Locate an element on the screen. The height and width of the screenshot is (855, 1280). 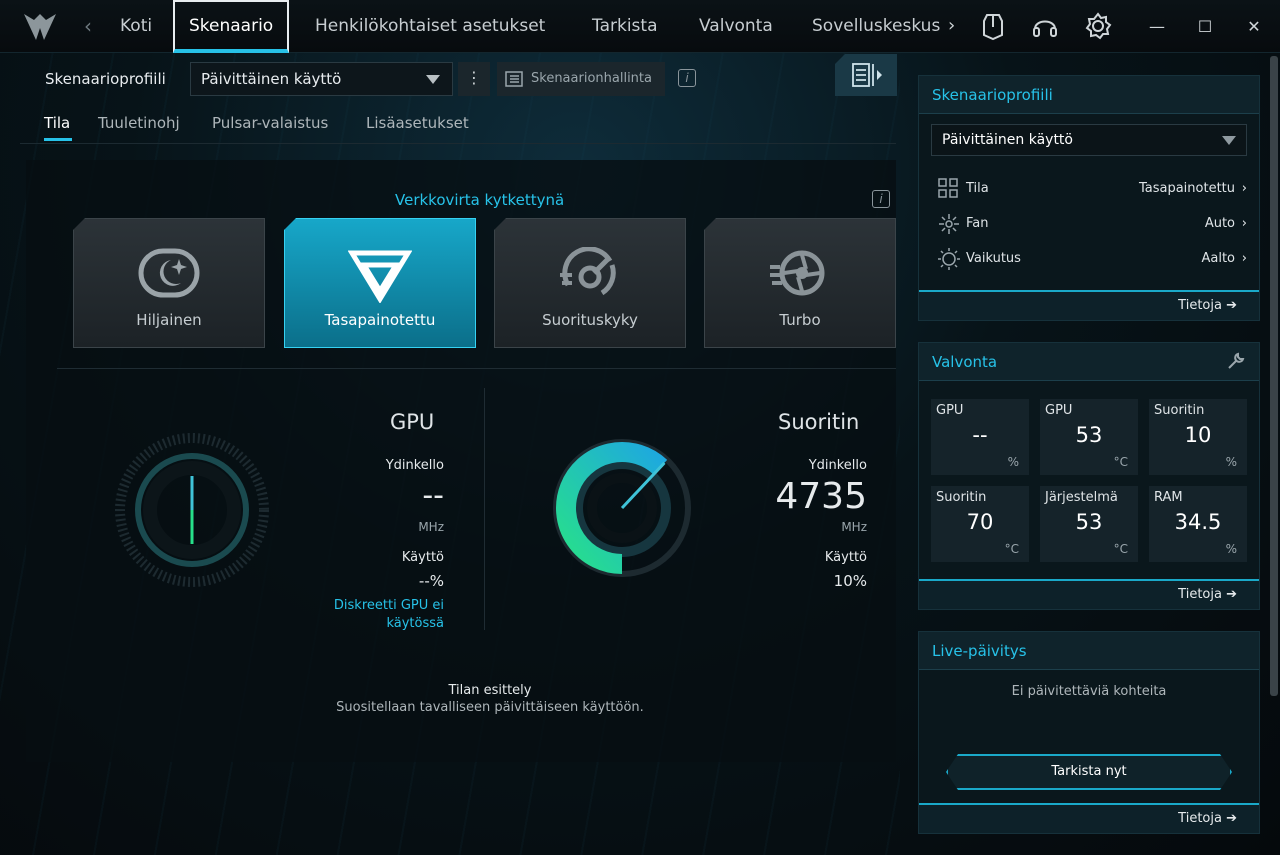
collapse-panel-button is located at coordinates (866, 75).